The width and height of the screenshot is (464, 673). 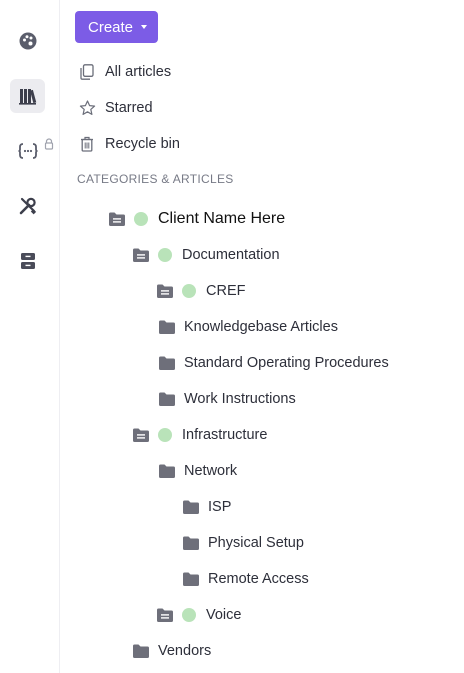 What do you see at coordinates (220, 507) in the screenshot?
I see `tree-item-label: ISP` at bounding box center [220, 507].